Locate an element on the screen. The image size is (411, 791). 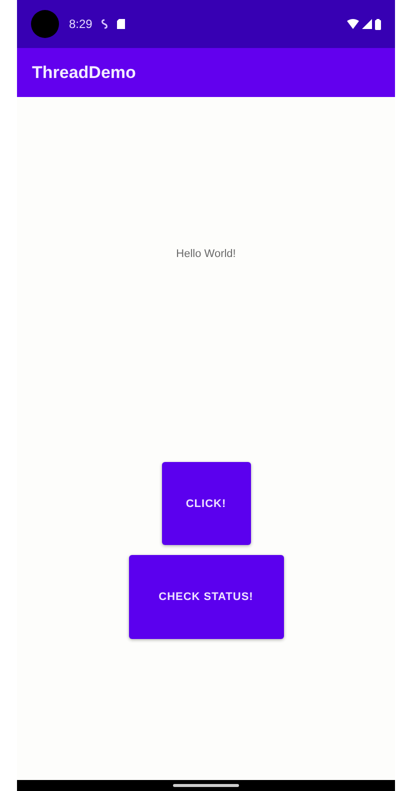
wifi-icon is located at coordinates (353, 24).